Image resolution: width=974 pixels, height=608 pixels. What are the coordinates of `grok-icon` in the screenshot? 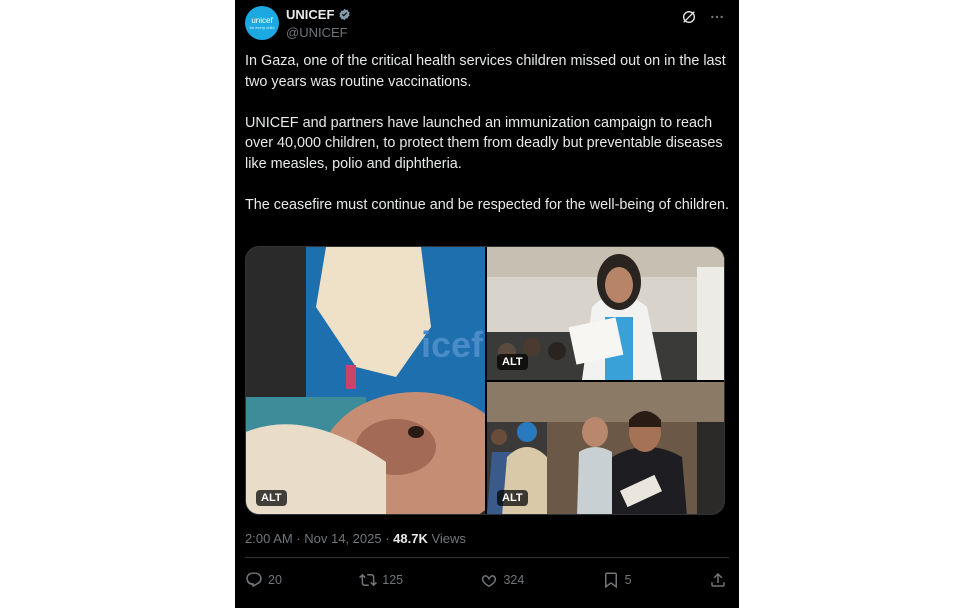 It's located at (689, 17).